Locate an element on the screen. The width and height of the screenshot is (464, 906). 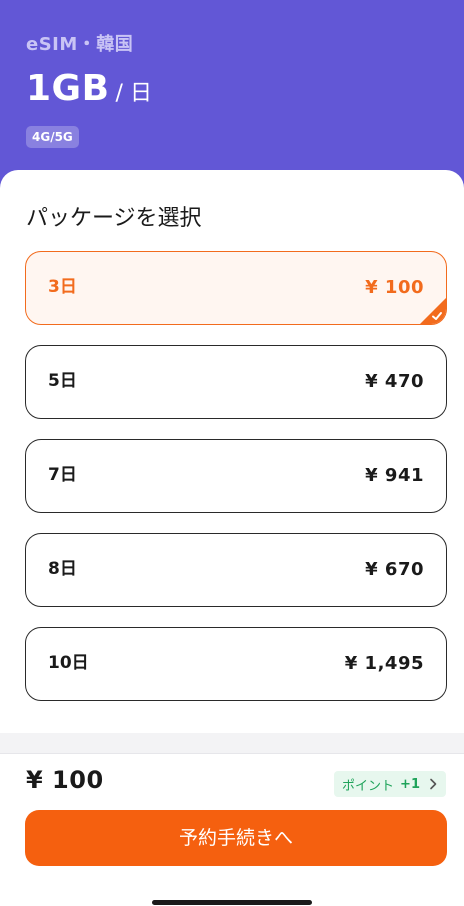
package-option-3-days: 3日 ¥ 100 is located at coordinates (236, 288).